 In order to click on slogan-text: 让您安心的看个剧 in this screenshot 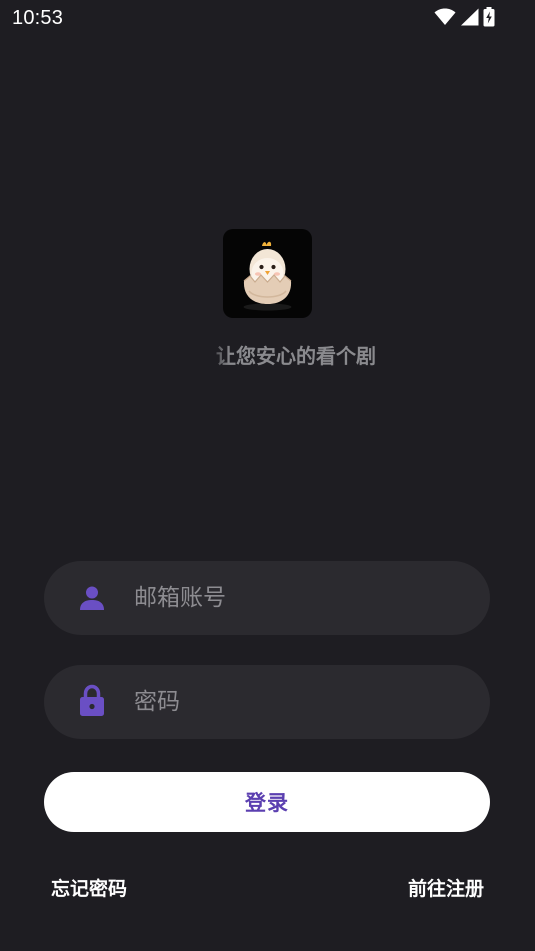, I will do `click(296, 356)`.